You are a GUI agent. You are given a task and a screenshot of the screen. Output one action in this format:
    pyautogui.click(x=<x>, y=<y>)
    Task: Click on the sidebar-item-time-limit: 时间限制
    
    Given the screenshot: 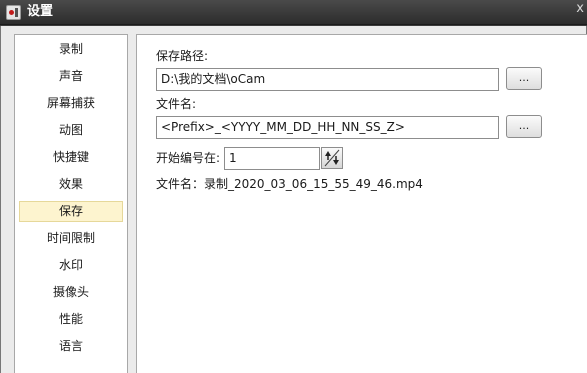 What is the action you would take?
    pyautogui.click(x=71, y=238)
    